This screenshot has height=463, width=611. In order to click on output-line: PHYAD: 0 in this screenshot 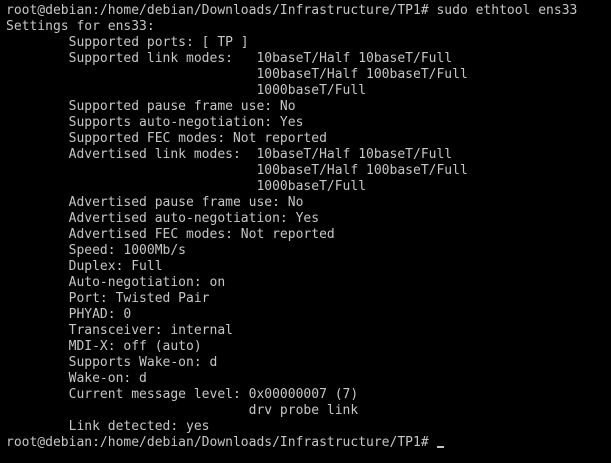, I will do `click(69, 314)`.